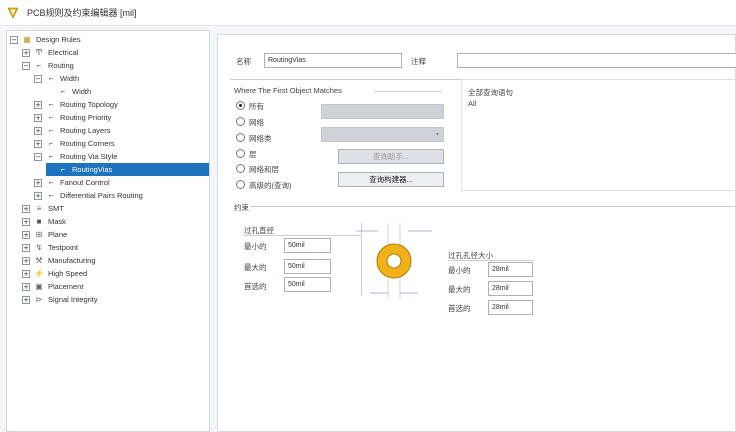 Image resolution: width=736 pixels, height=432 pixels. I want to click on tree-node-routingvias: ⌐ RoutingVias, so click(127, 169).